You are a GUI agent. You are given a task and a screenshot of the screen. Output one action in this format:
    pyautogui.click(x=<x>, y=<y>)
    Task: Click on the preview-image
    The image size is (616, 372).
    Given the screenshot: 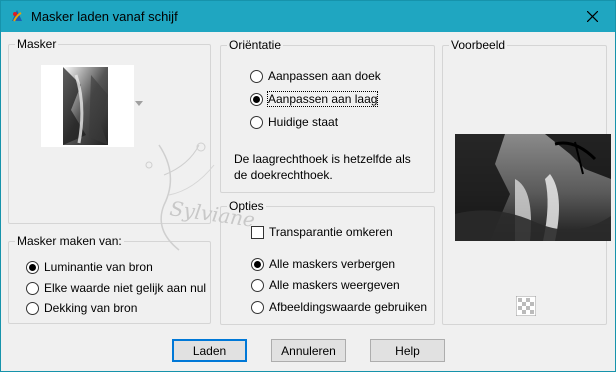 What is the action you would take?
    pyautogui.click(x=533, y=187)
    